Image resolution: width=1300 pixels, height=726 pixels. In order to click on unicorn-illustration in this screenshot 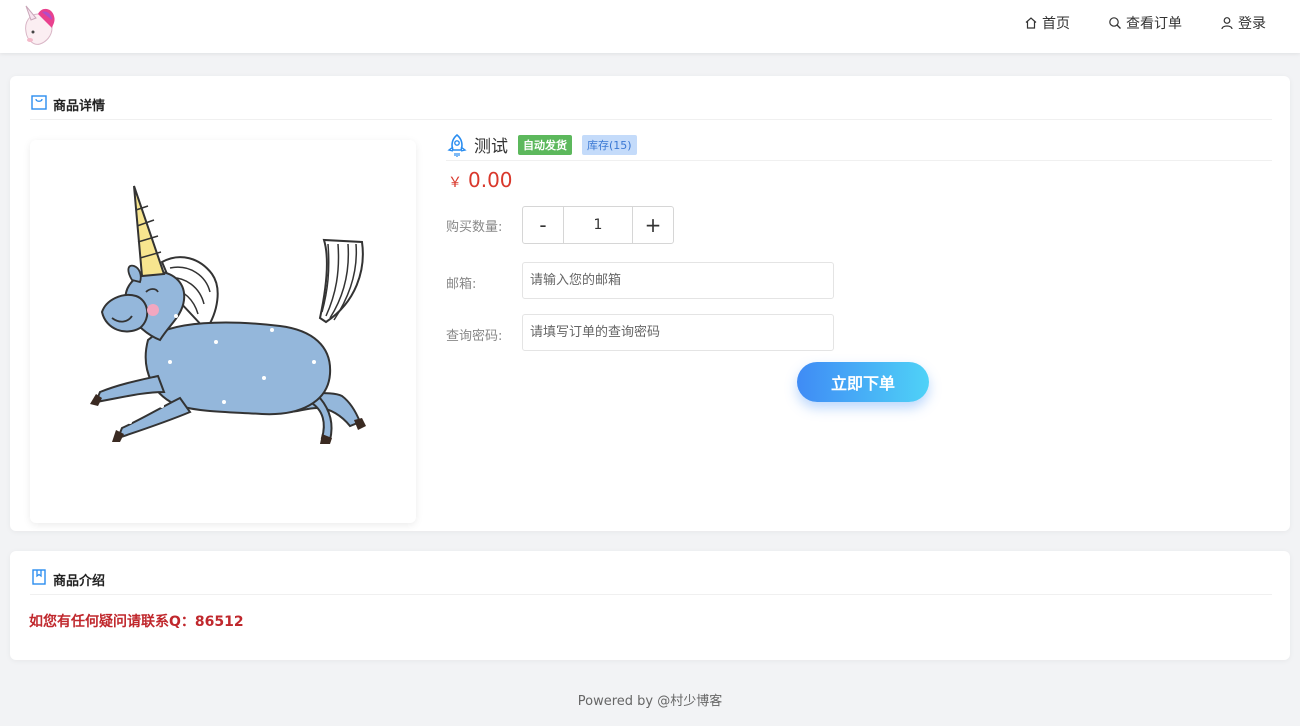, I will do `click(228, 314)`.